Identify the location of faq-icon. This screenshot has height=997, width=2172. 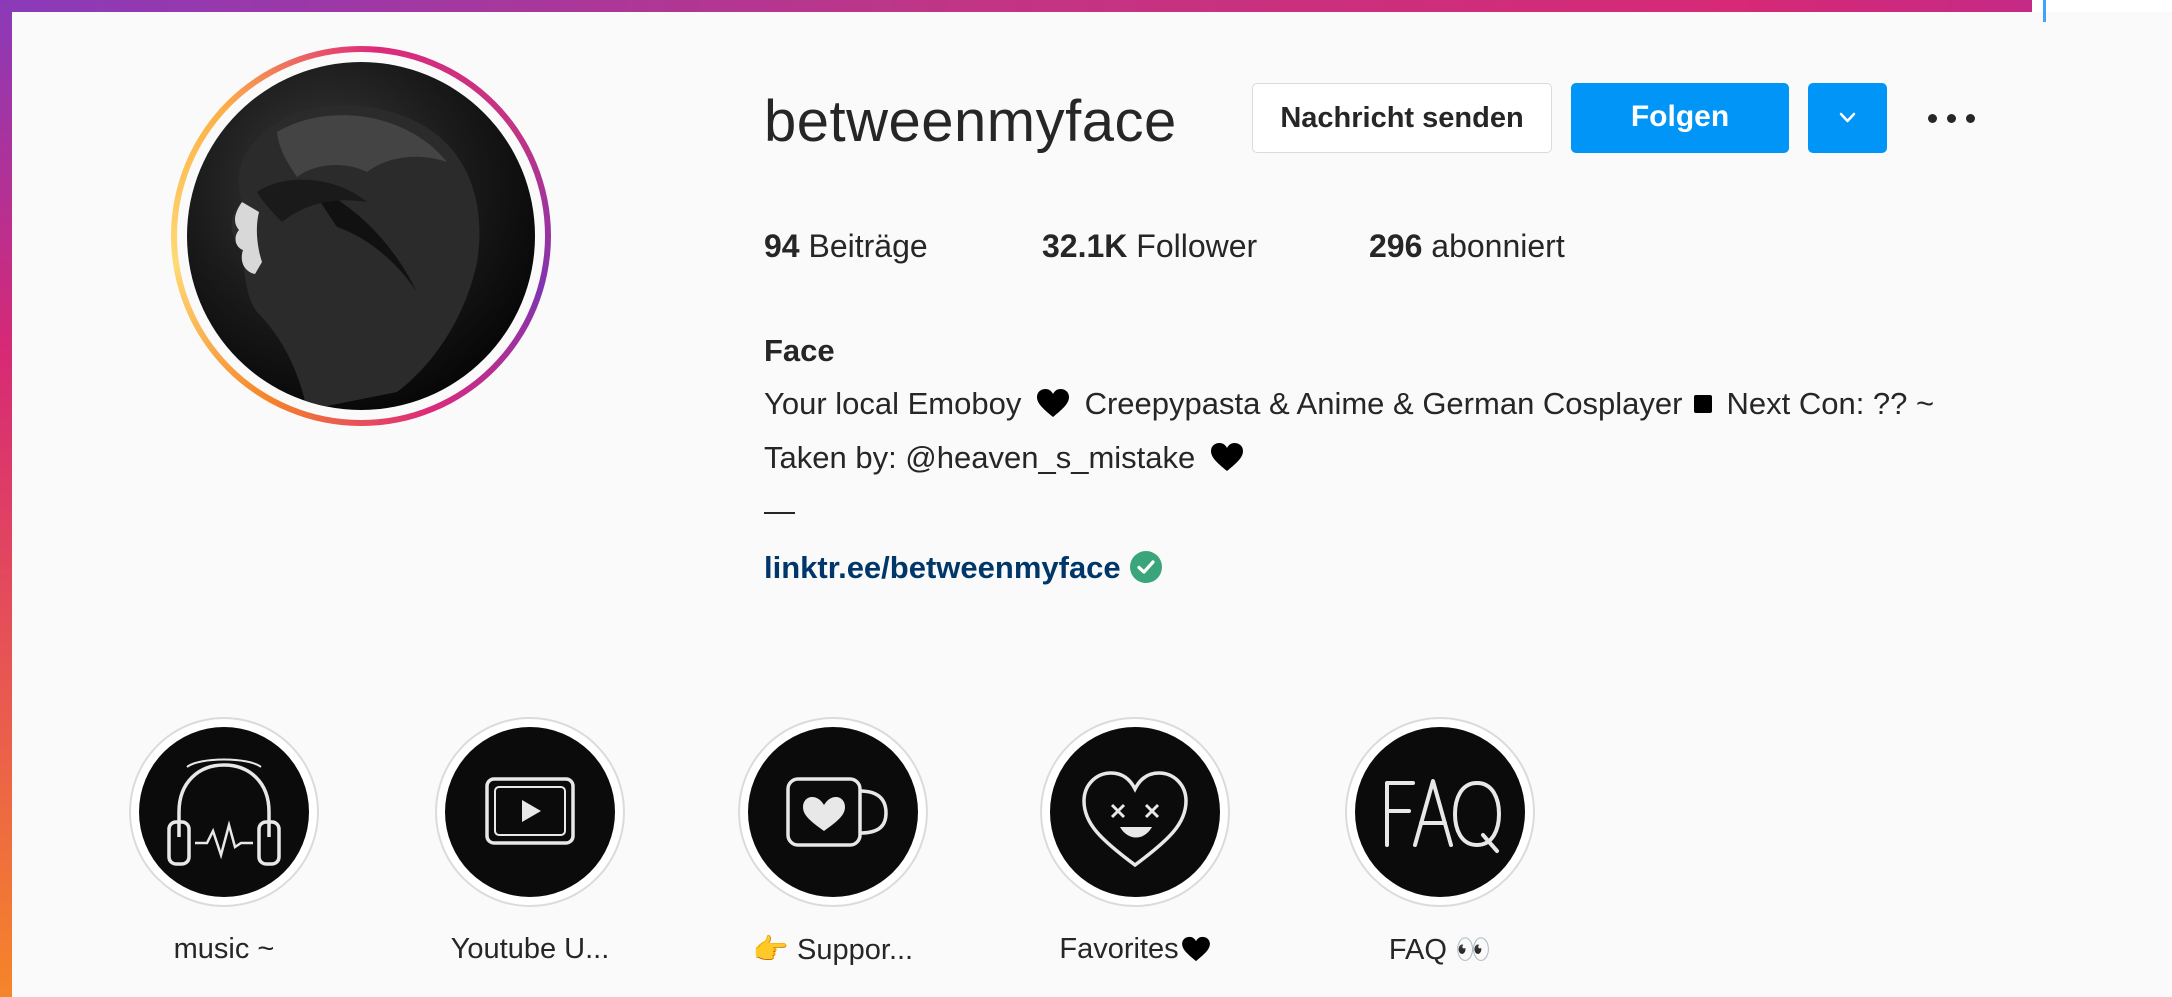
(1443, 816).